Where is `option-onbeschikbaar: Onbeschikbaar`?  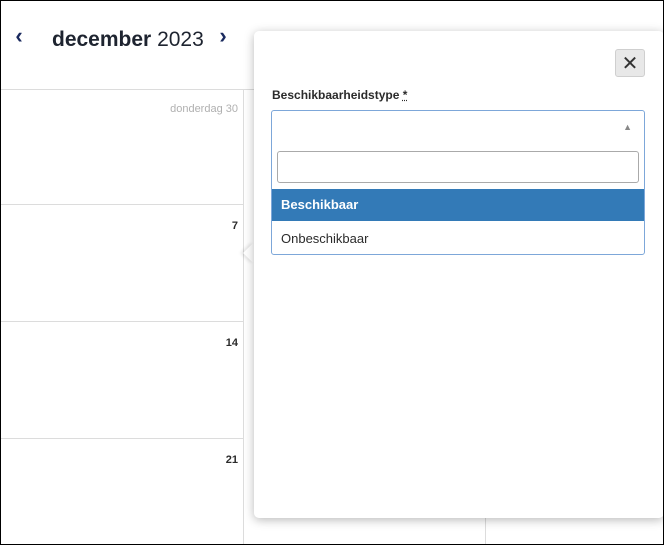 option-onbeschikbaar: Onbeschikbaar is located at coordinates (458, 239).